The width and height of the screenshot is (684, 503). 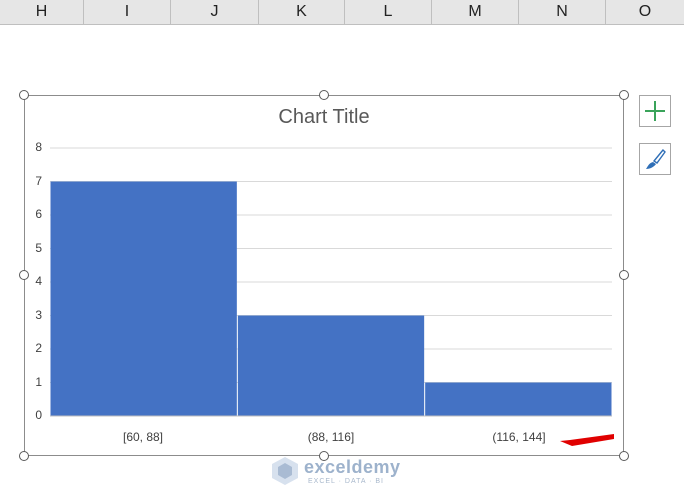 I want to click on y-tick-label: 7, so click(x=38, y=180).